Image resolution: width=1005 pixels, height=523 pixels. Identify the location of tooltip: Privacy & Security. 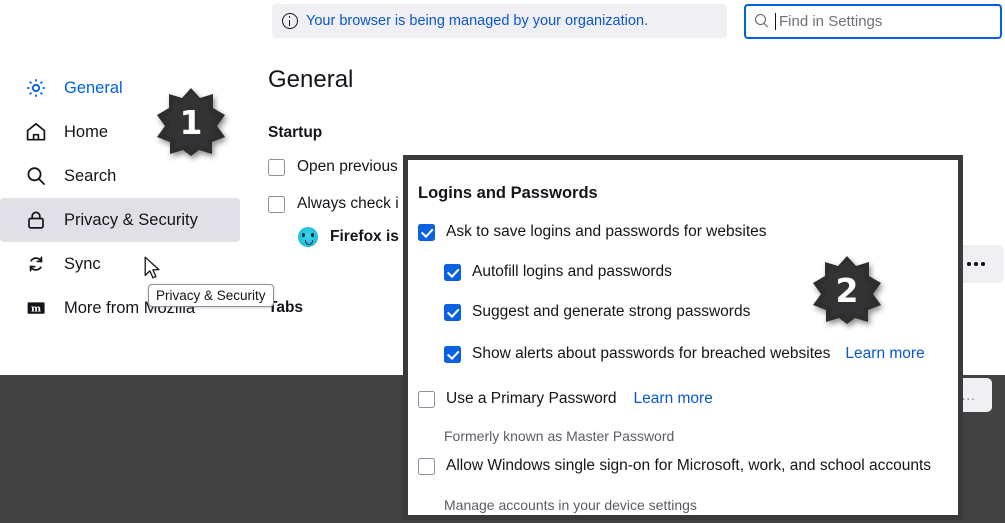
(211, 295).